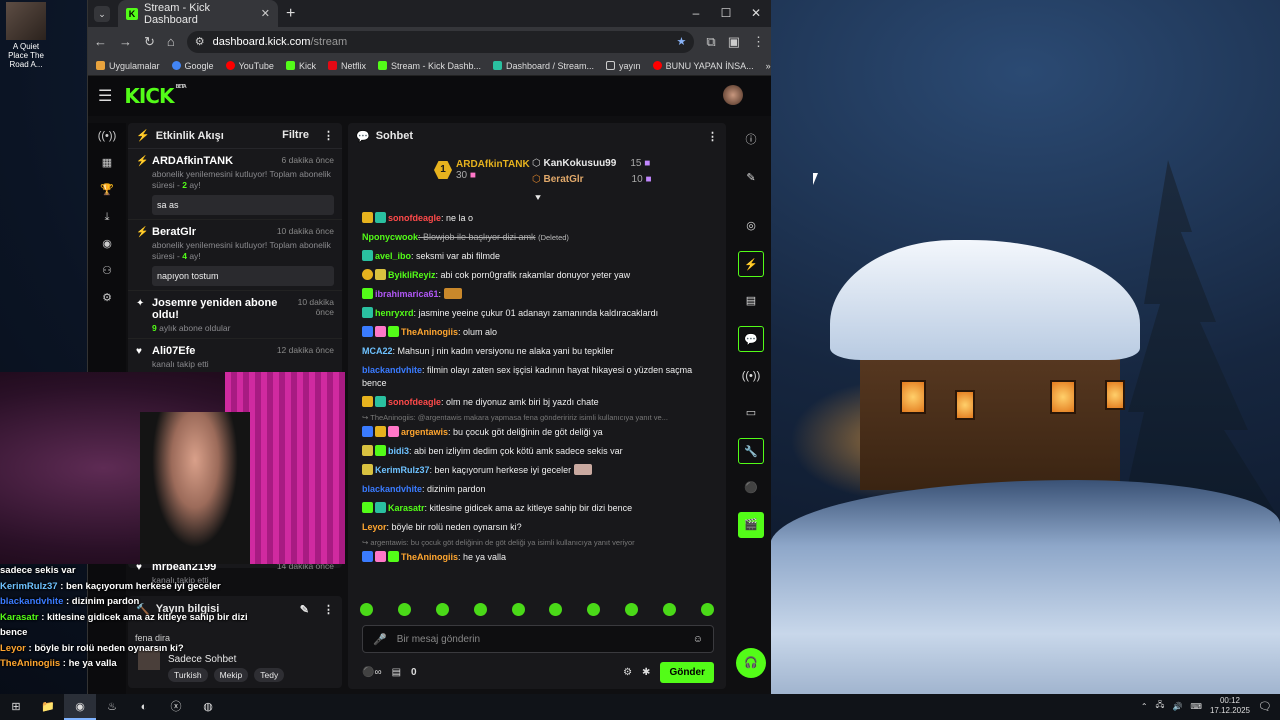 This screenshot has height=720, width=1280. Describe the element at coordinates (751, 451) in the screenshot. I see `wrench-icon: 🔧` at that location.